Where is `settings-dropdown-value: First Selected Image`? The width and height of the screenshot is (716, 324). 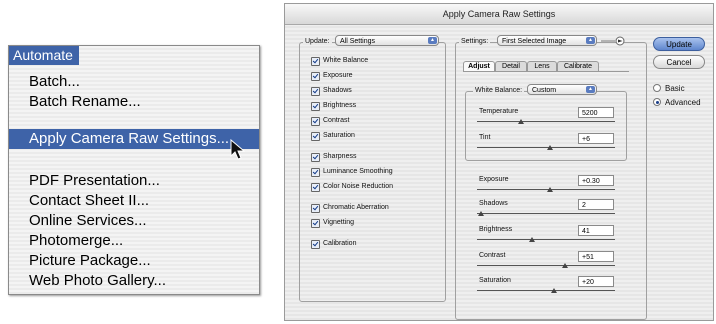 settings-dropdown-value: First Selected Image is located at coordinates (534, 41).